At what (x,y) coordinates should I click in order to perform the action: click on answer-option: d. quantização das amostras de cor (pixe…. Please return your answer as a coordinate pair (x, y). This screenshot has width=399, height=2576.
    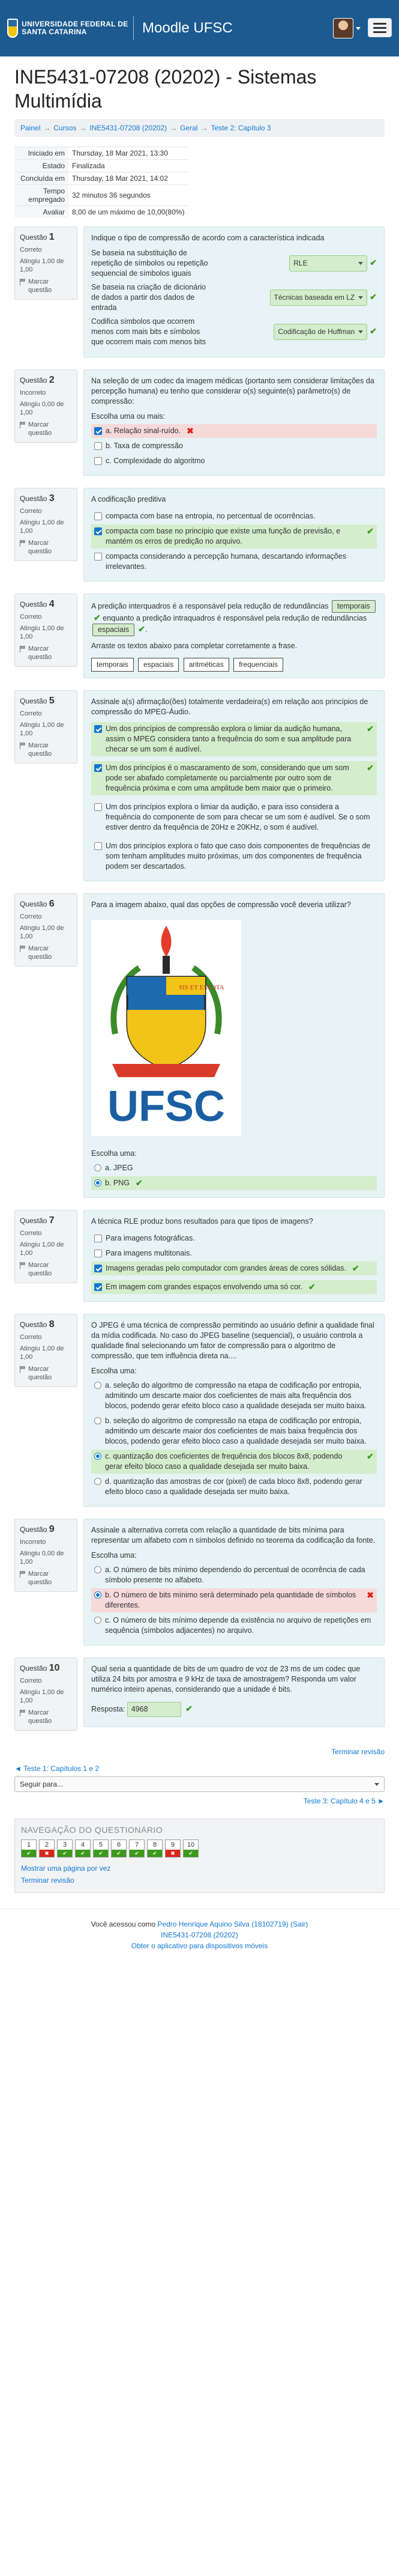
    Looking at the image, I should click on (234, 1487).